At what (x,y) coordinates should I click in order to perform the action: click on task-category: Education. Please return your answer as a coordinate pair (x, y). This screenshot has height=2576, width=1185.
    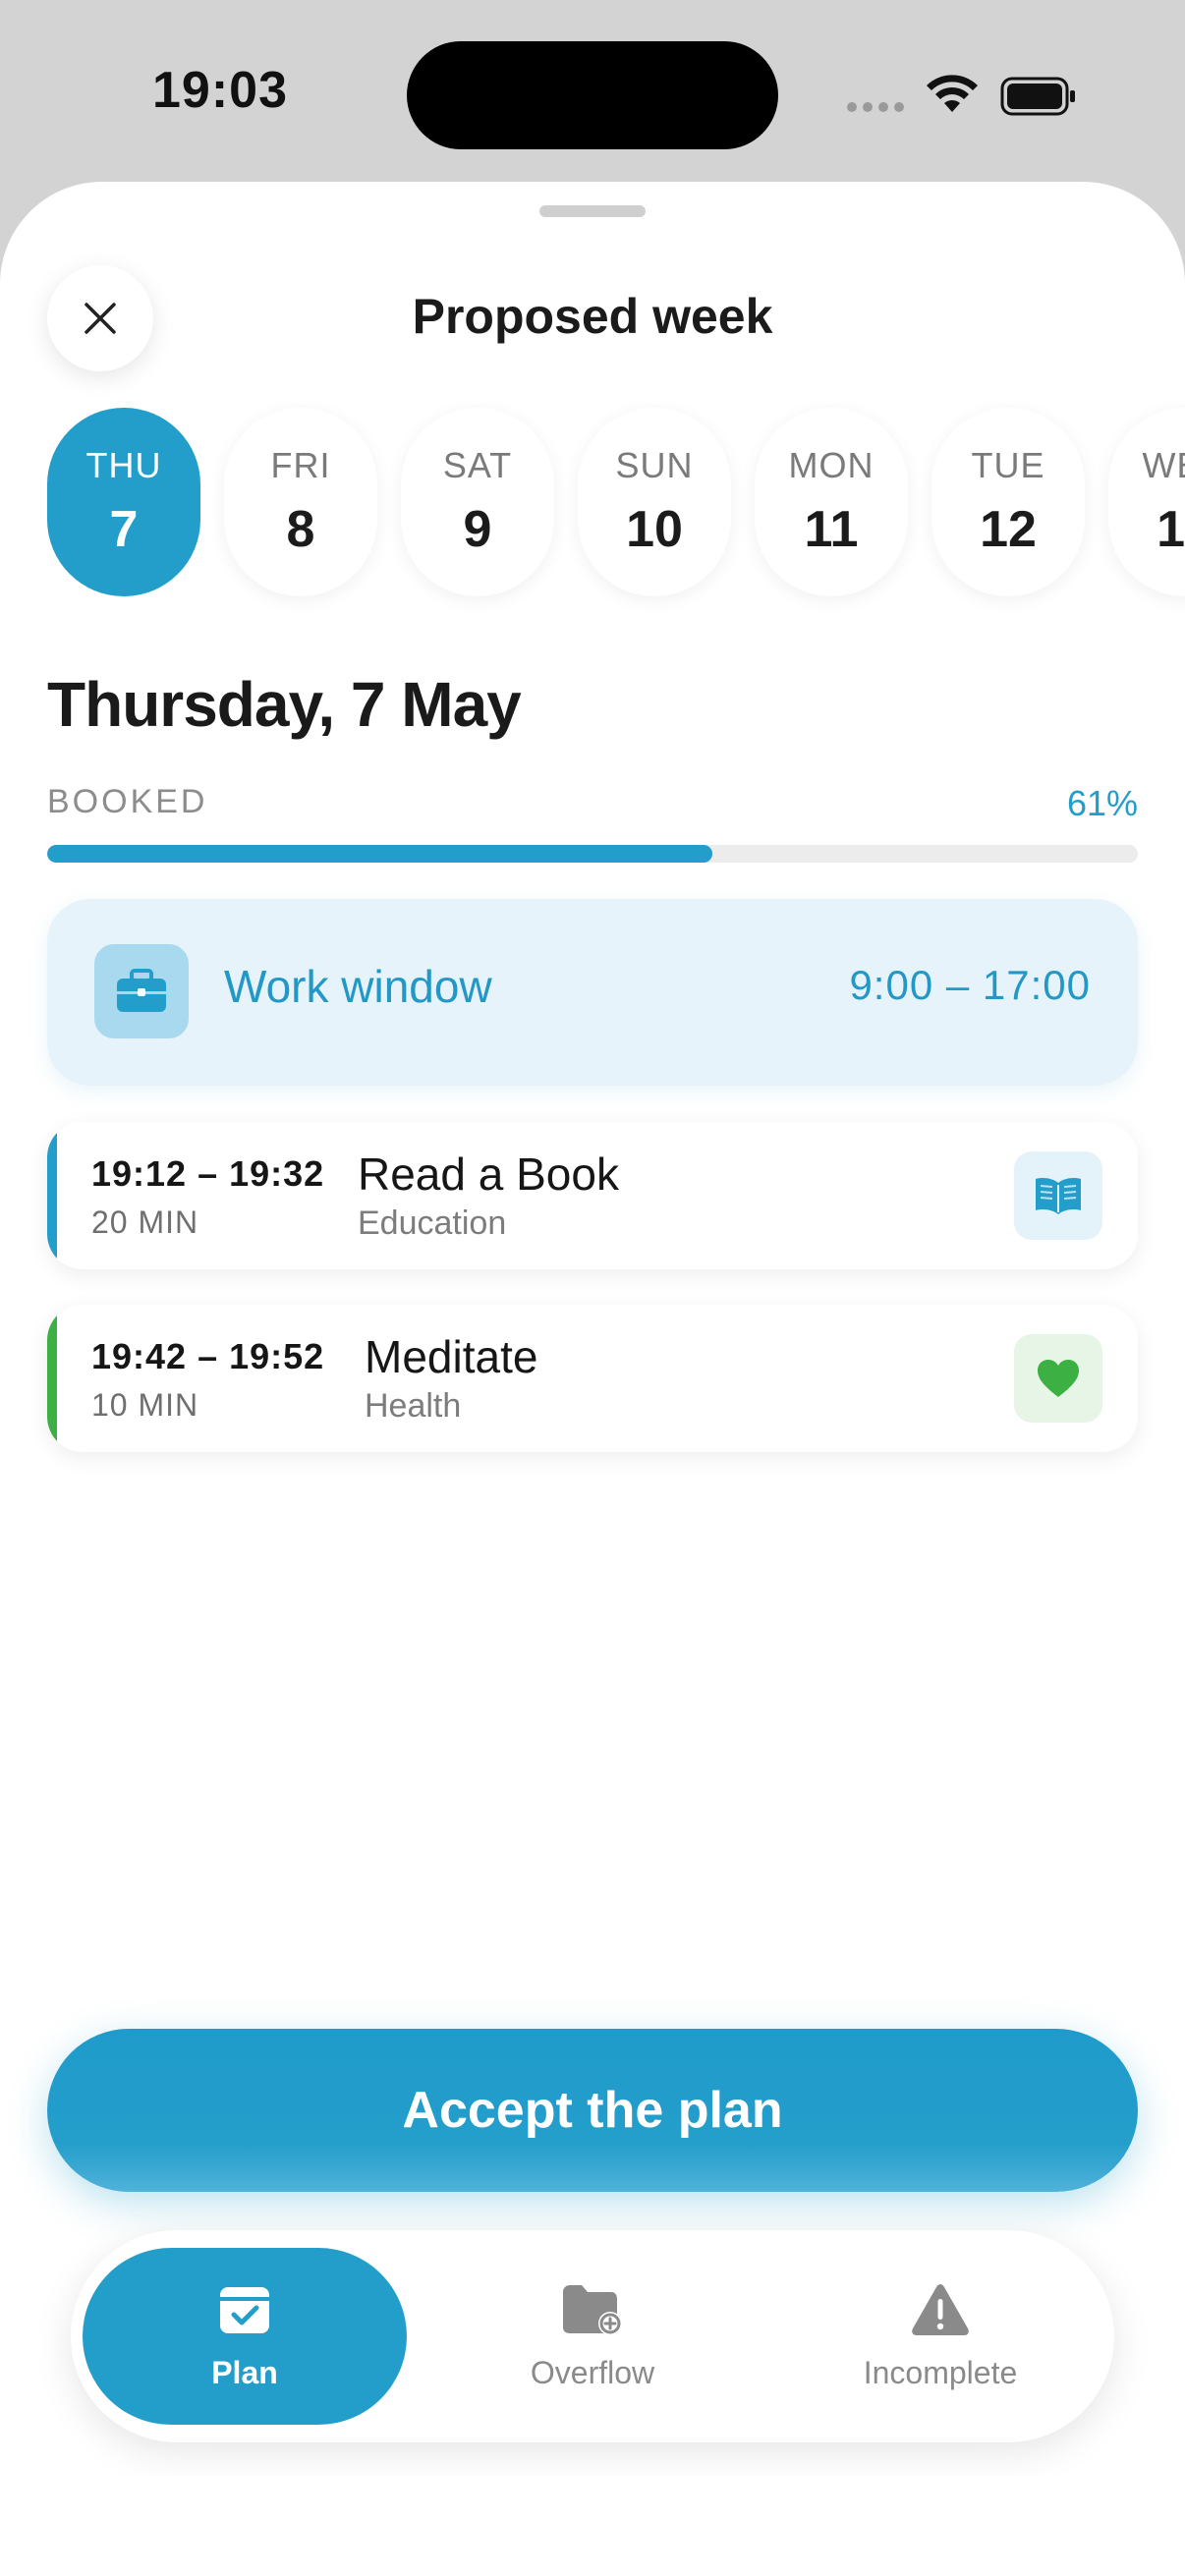
    Looking at the image, I should click on (433, 1223).